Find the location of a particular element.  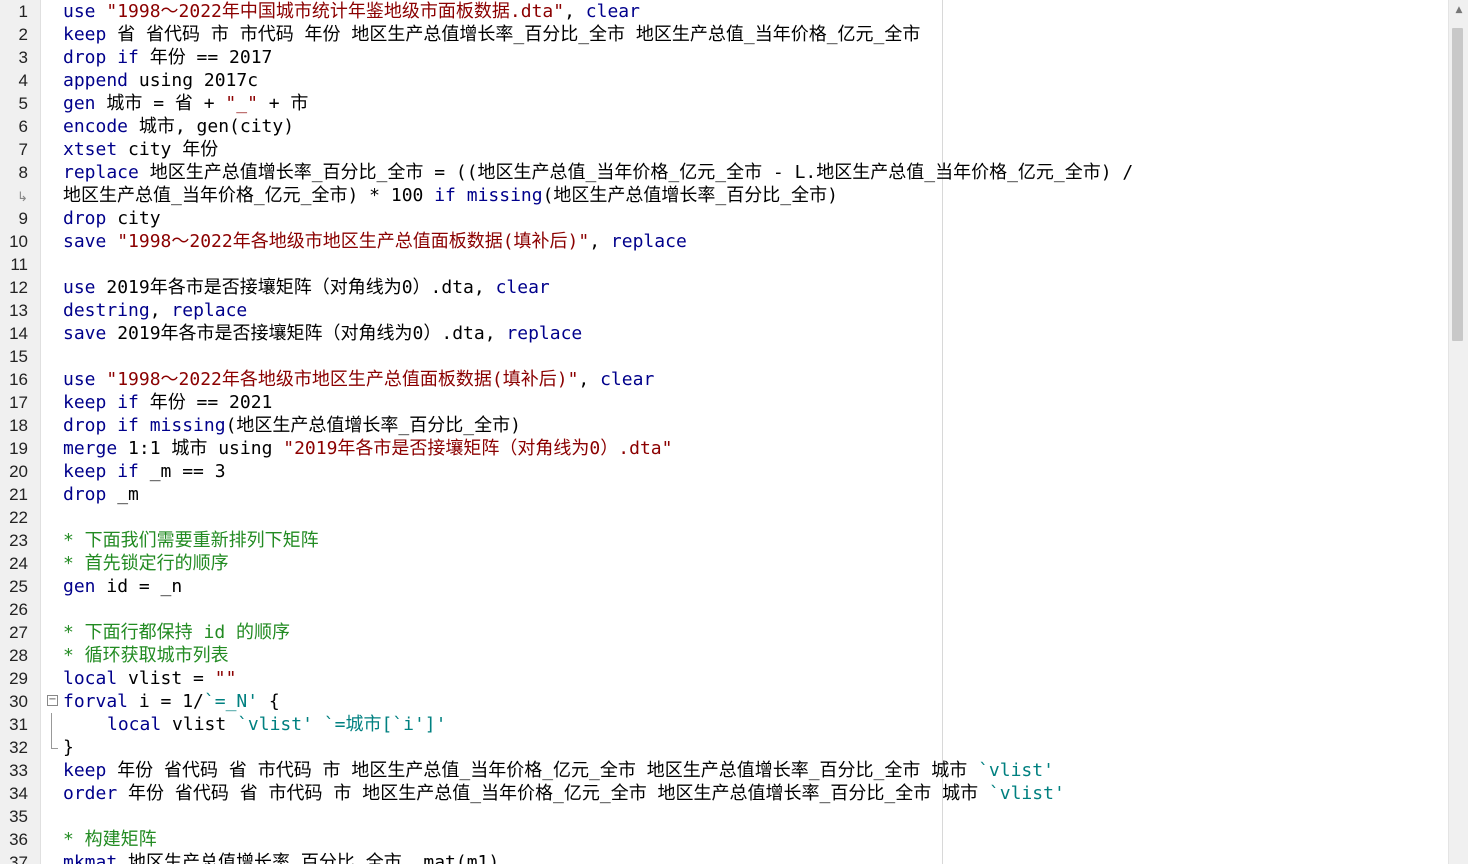

line-number: 15 is located at coordinates (18, 356).